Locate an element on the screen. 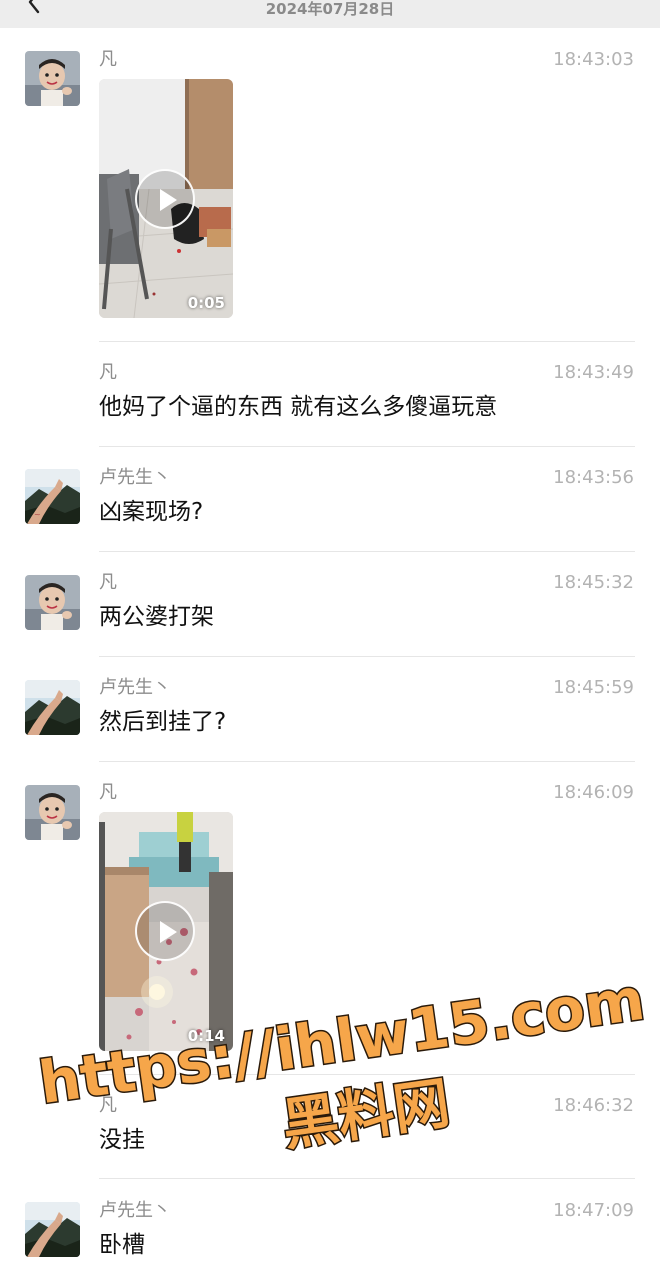  video-message: 0:05 is located at coordinates (166, 198).